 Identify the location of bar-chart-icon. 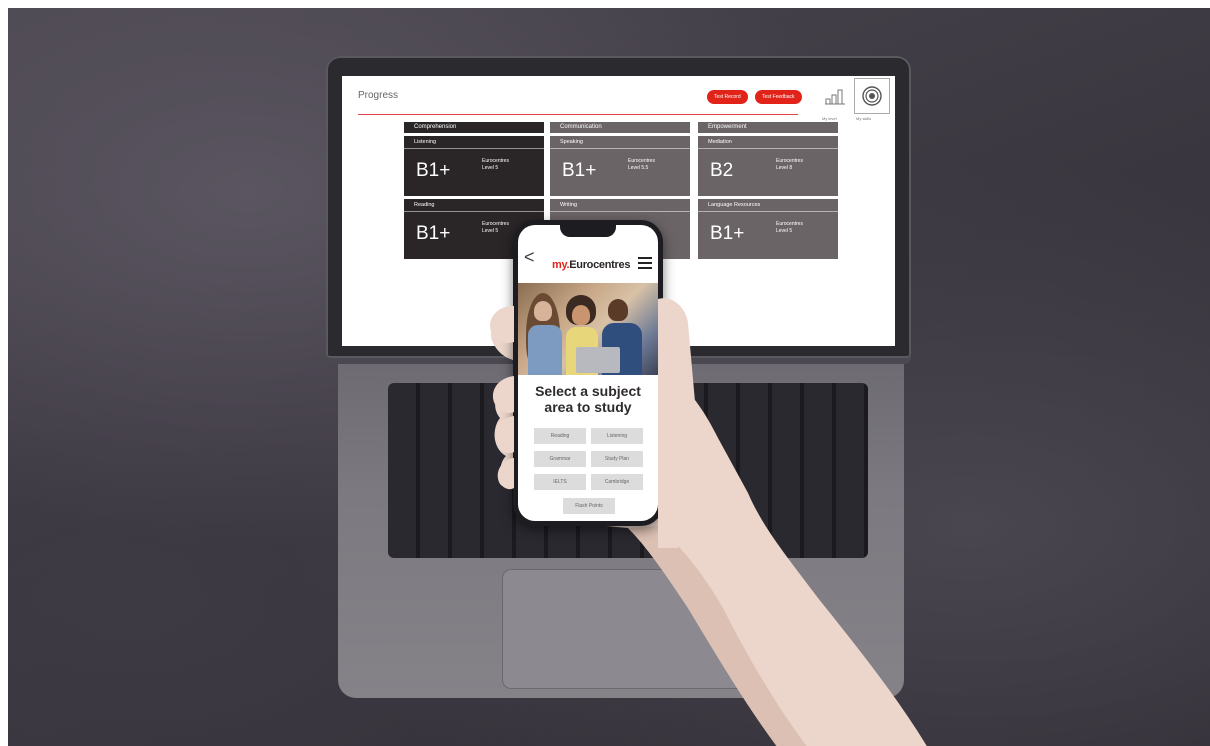
(835, 97).